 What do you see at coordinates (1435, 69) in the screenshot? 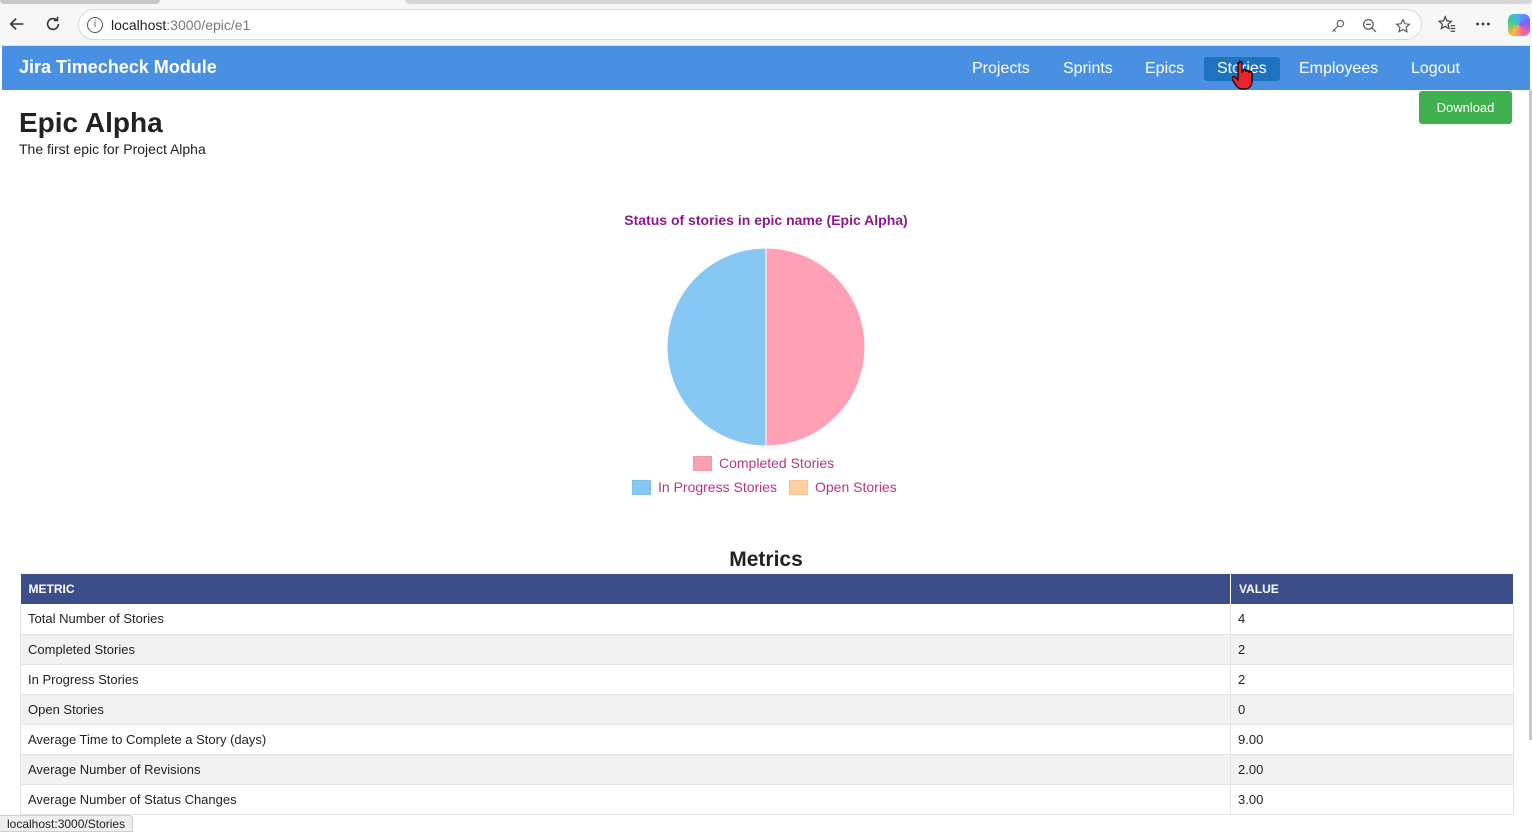
I see `nav-link-logout: Logout` at bounding box center [1435, 69].